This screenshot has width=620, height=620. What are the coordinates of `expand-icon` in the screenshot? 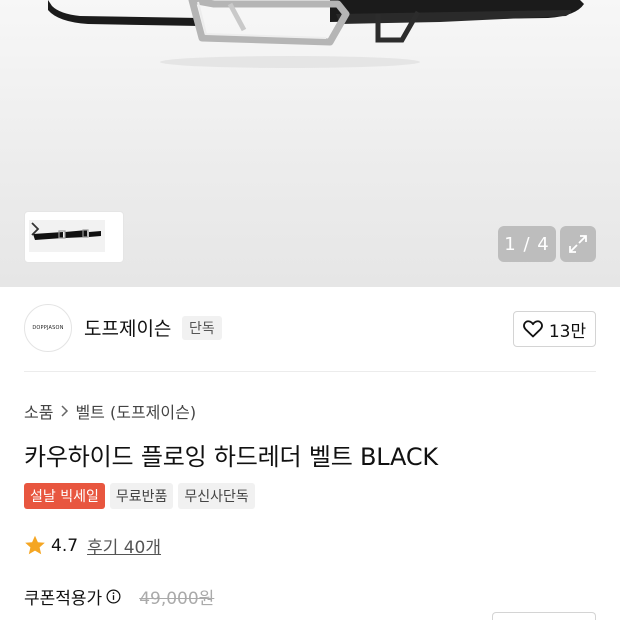 It's located at (578, 244).